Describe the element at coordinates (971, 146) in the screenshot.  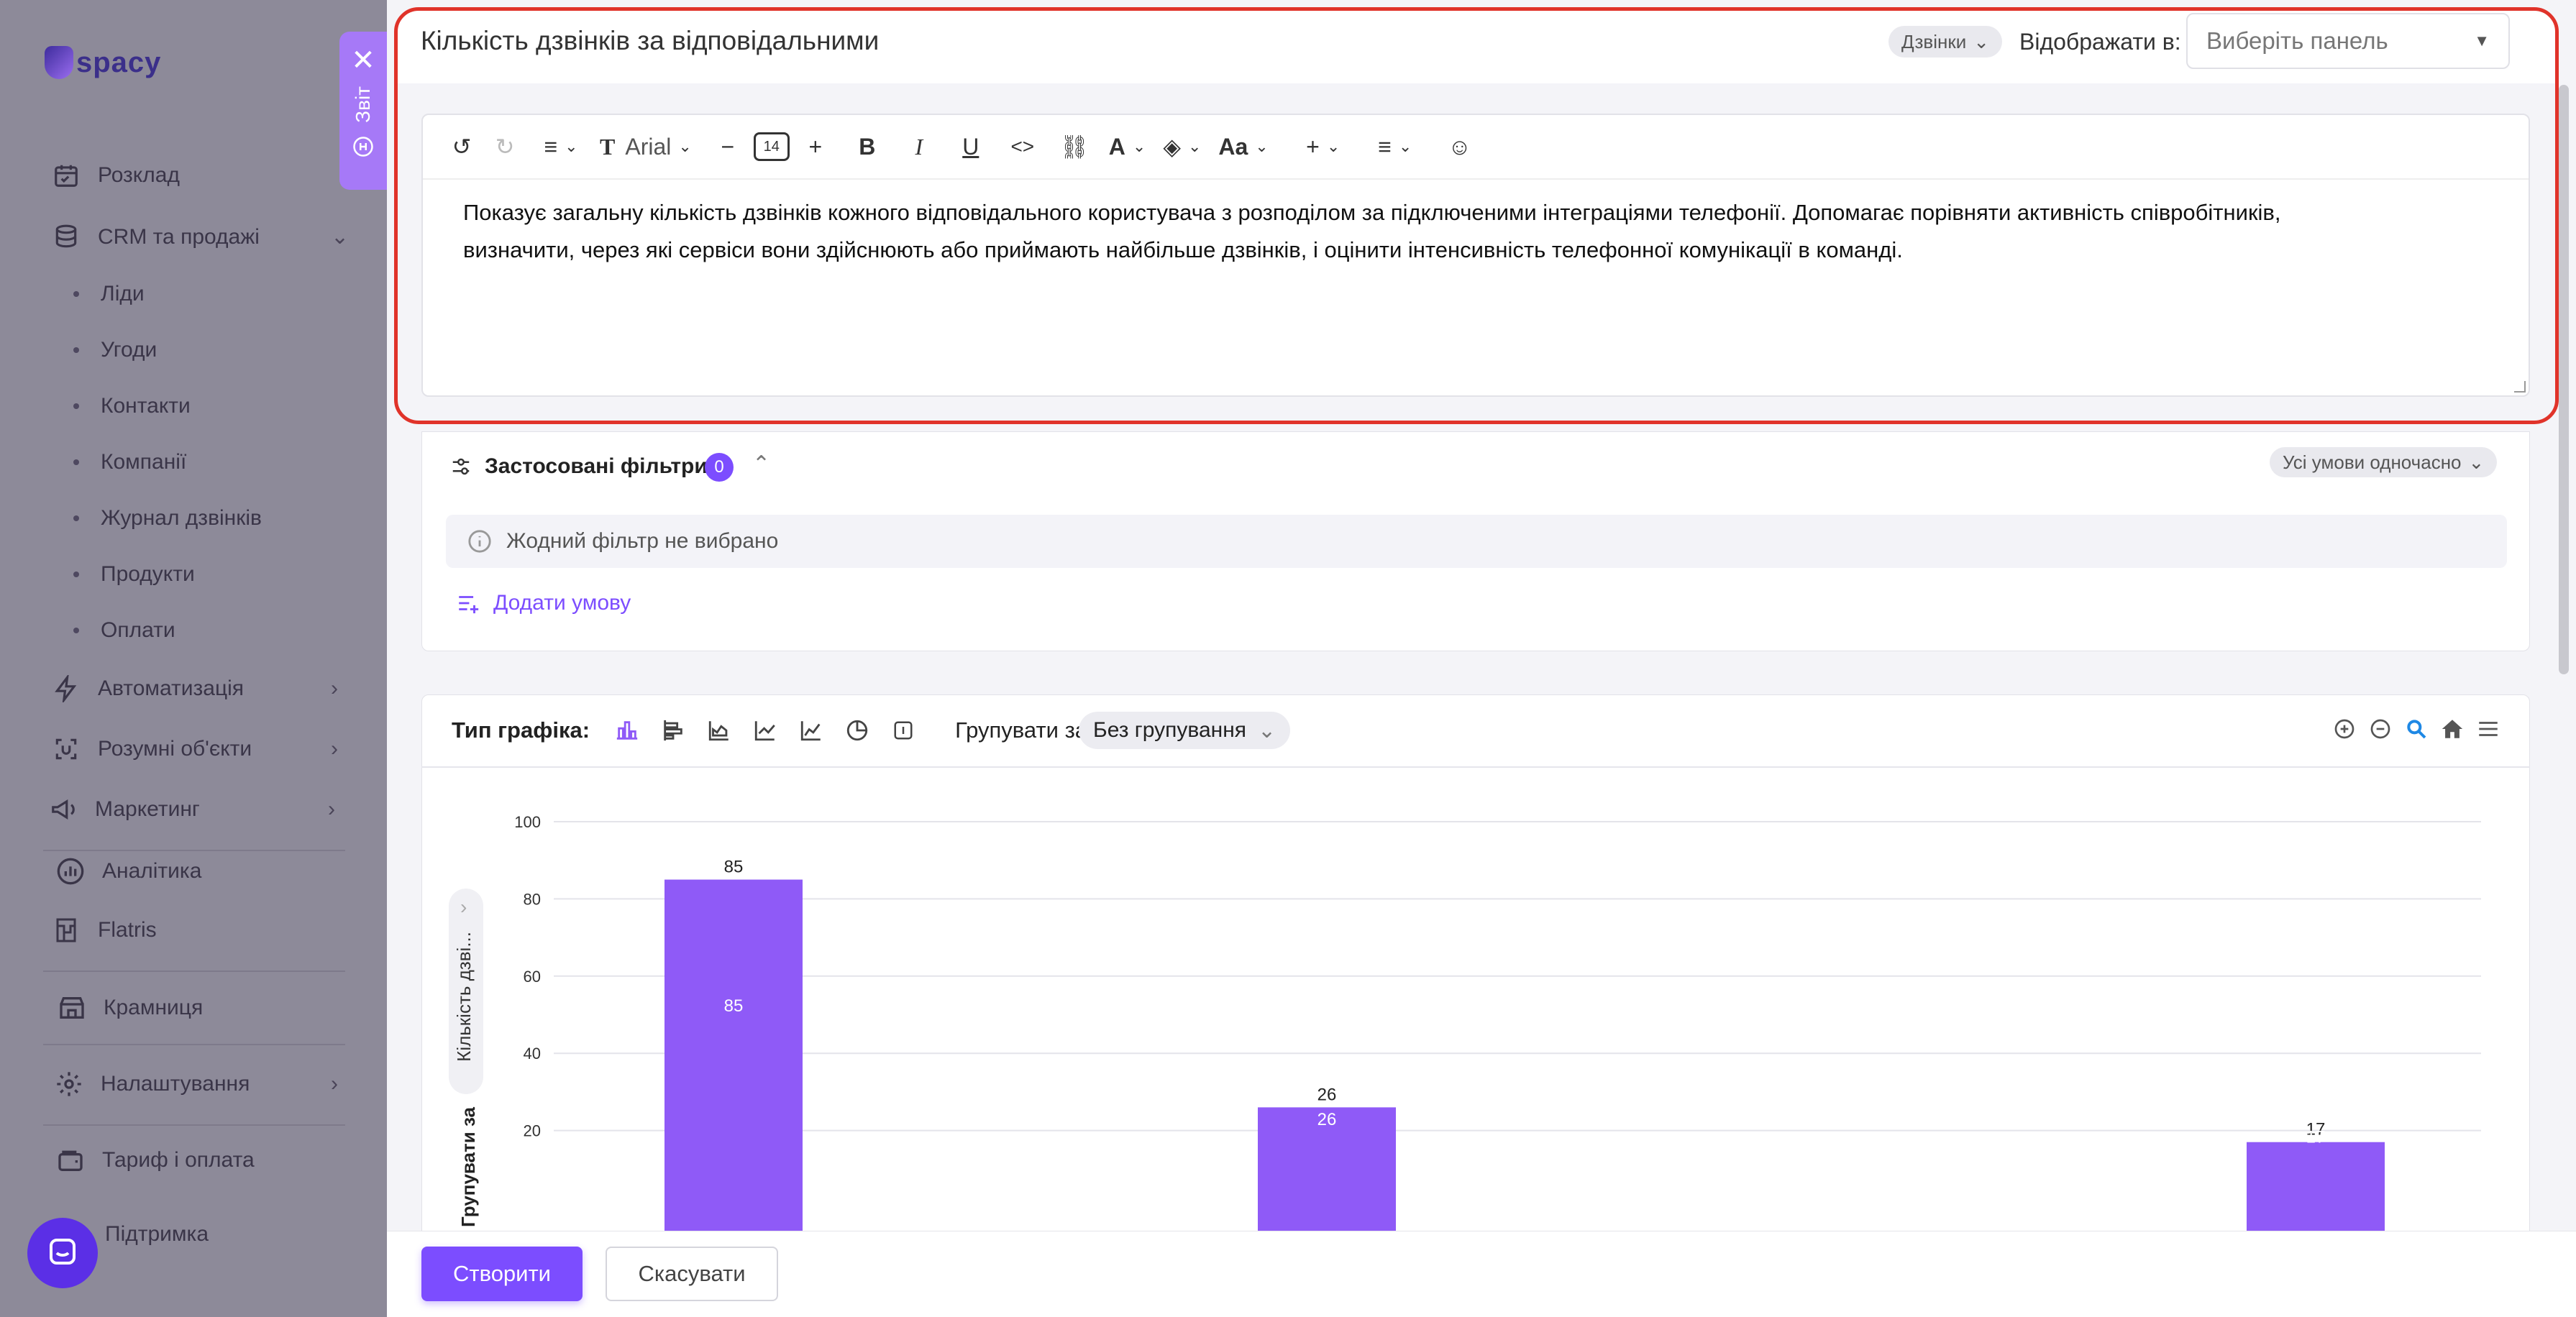
I see `underline-button: U` at that location.